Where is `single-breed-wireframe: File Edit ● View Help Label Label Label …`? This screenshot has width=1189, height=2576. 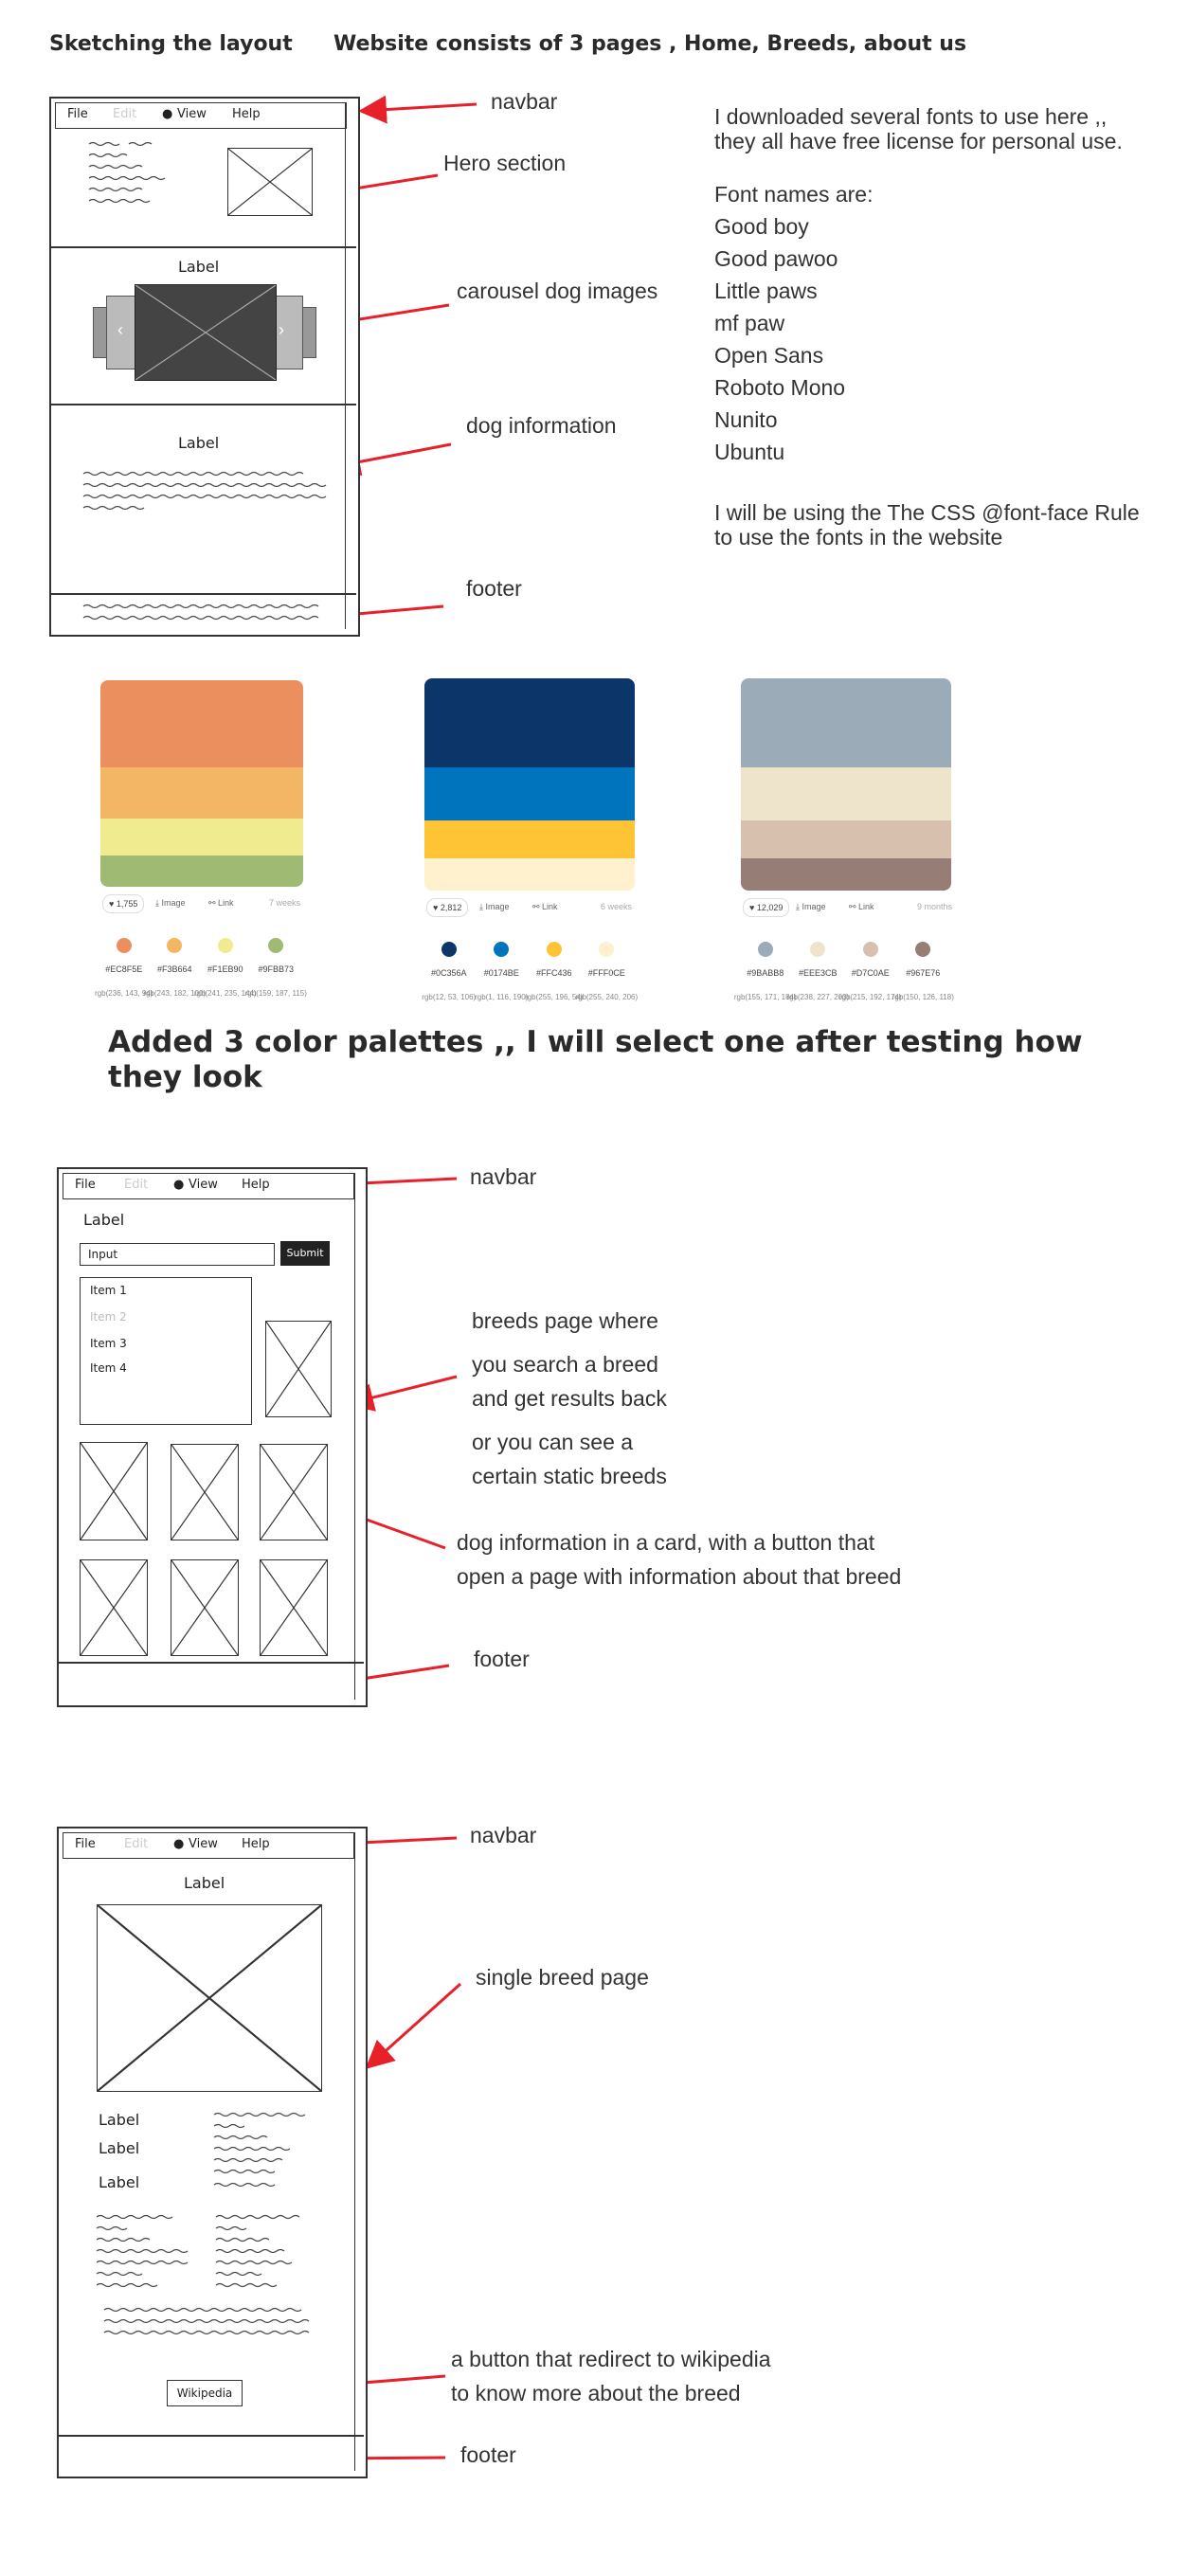 single-breed-wireframe: File Edit ● View Help Label Label Label … is located at coordinates (212, 2152).